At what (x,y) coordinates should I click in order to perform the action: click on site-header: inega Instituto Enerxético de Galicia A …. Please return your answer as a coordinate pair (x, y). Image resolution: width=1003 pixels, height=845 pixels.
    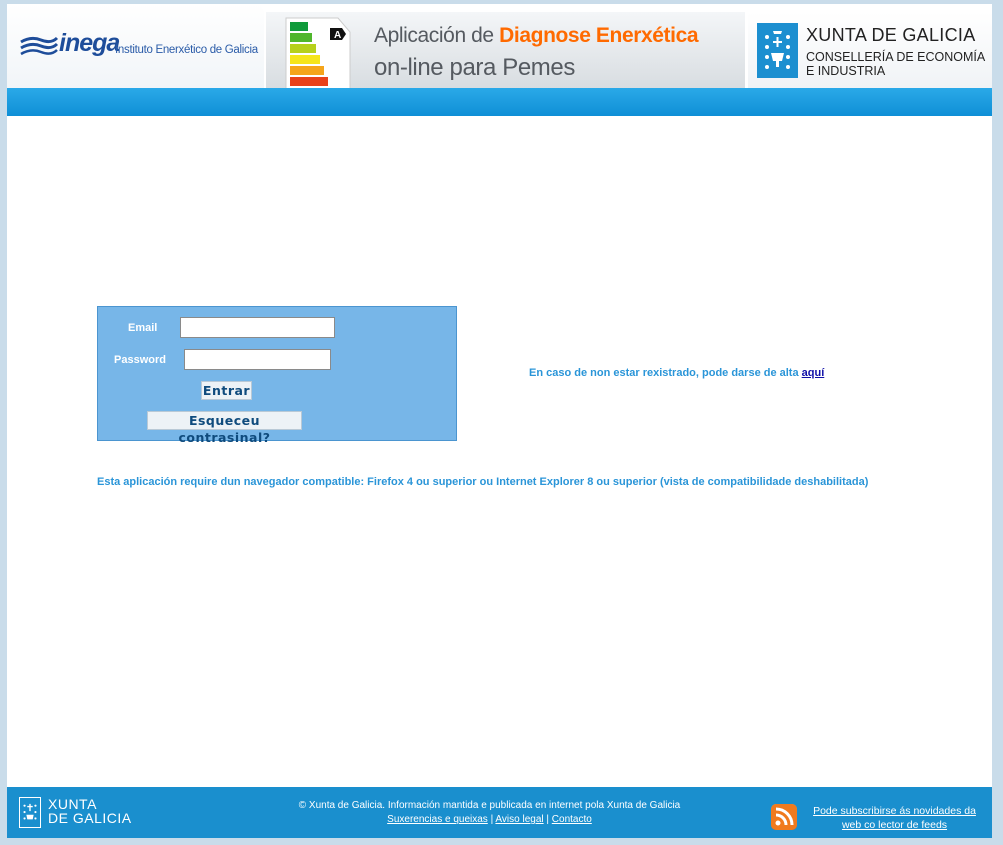
    Looking at the image, I should click on (499, 60).